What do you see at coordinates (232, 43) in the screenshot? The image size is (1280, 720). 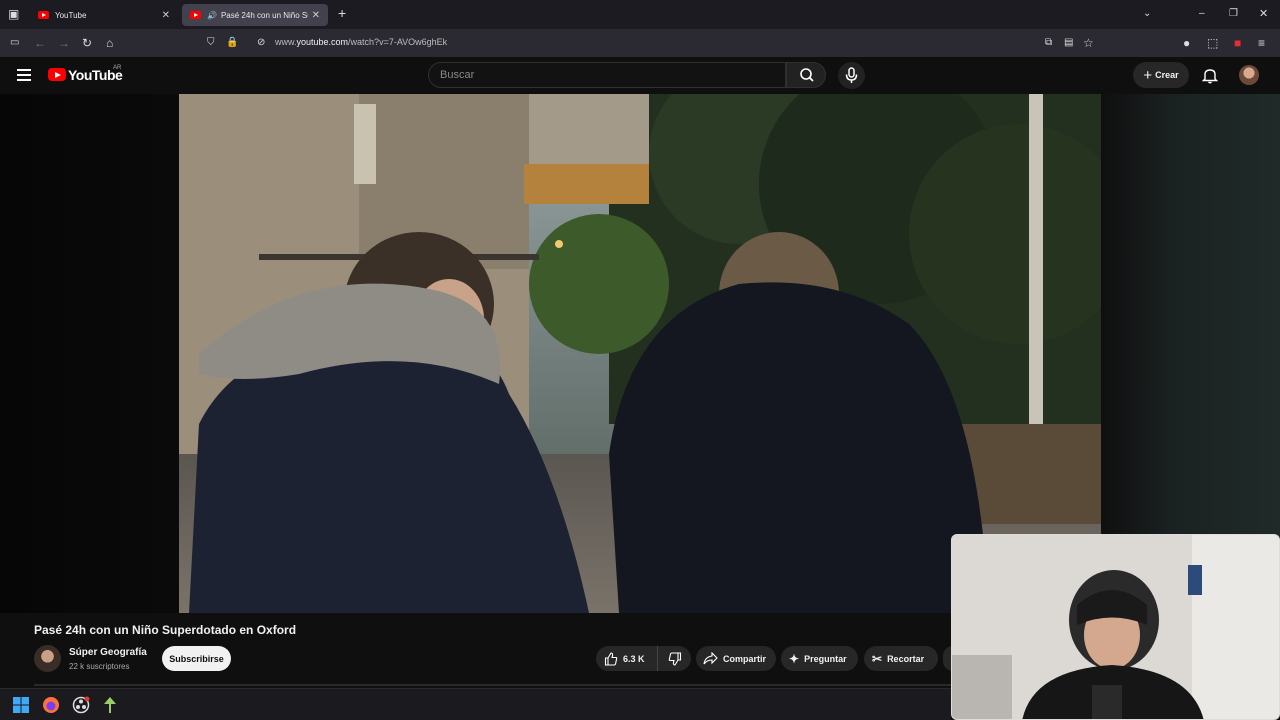 I see `lock-icon: 🔒` at bounding box center [232, 43].